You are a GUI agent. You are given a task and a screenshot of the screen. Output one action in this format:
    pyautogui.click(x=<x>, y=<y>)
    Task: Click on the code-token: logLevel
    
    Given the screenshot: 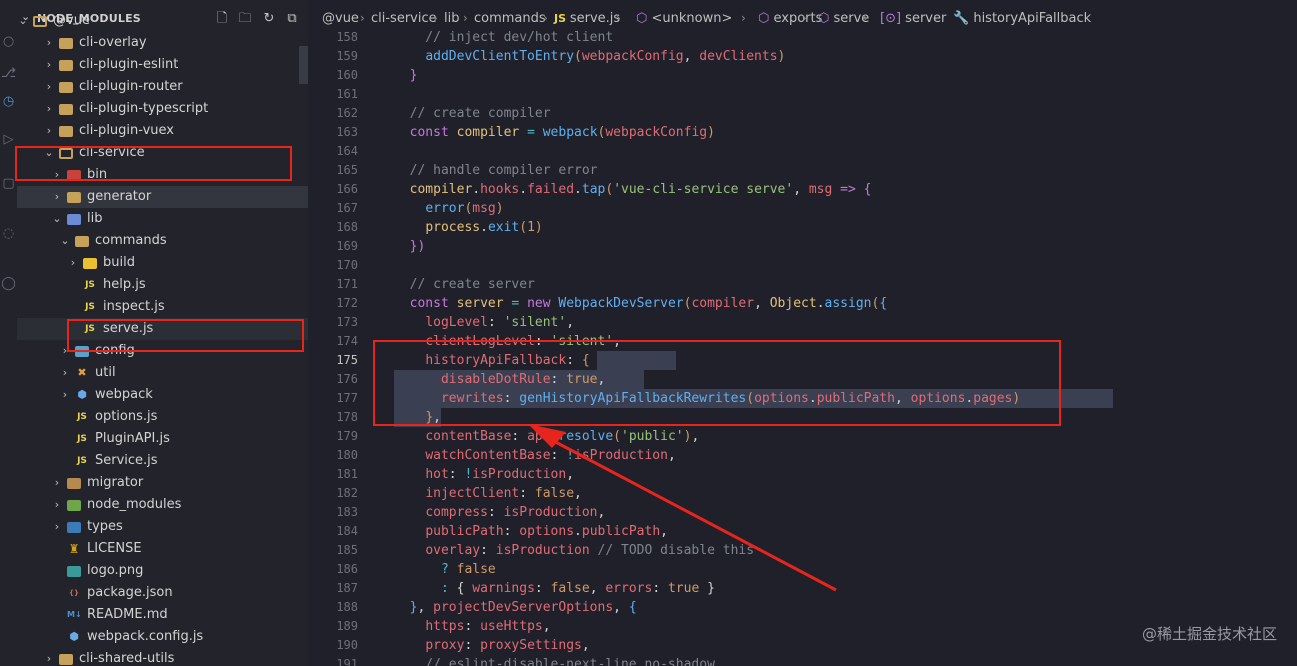 What is the action you would take?
    pyautogui.click(x=456, y=322)
    